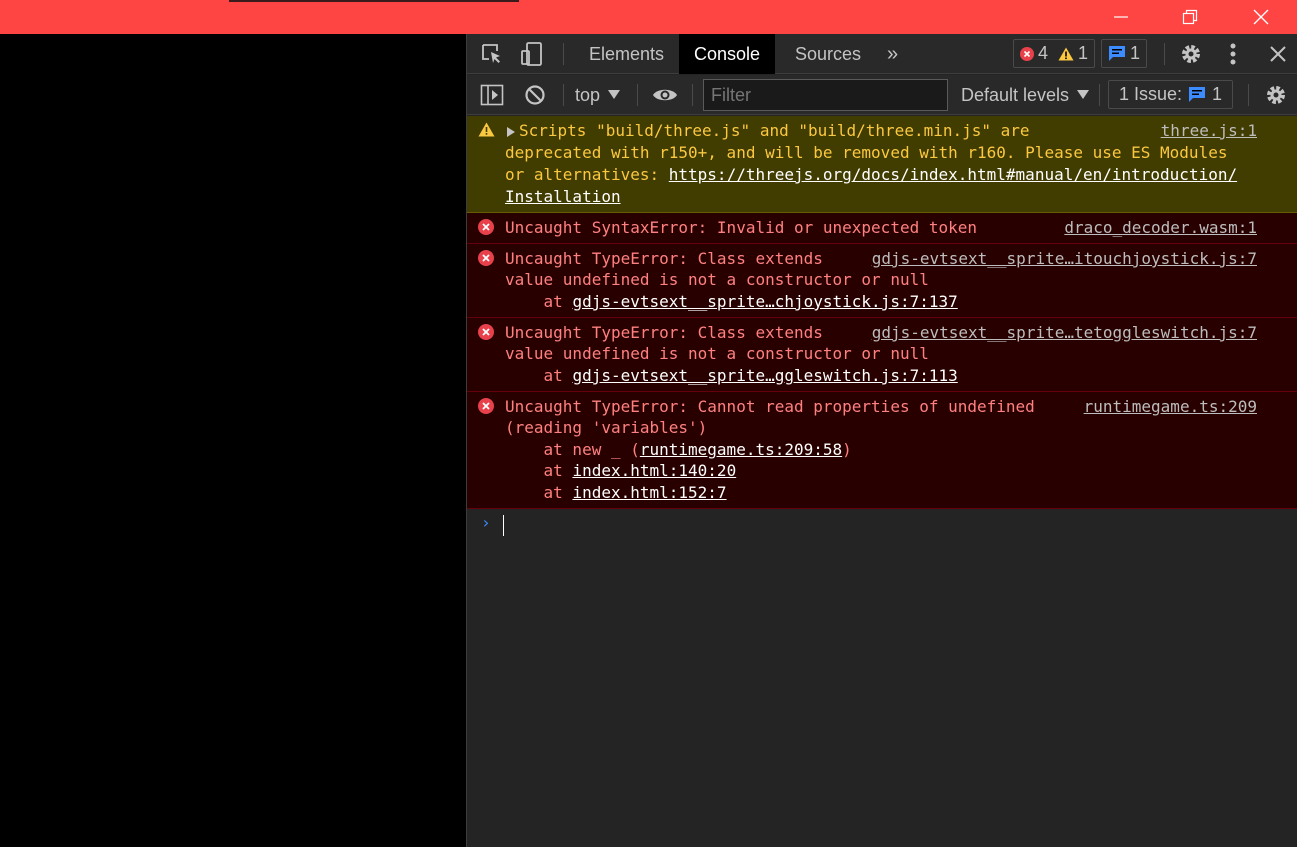  I want to click on context-selector: top, so click(598, 95).